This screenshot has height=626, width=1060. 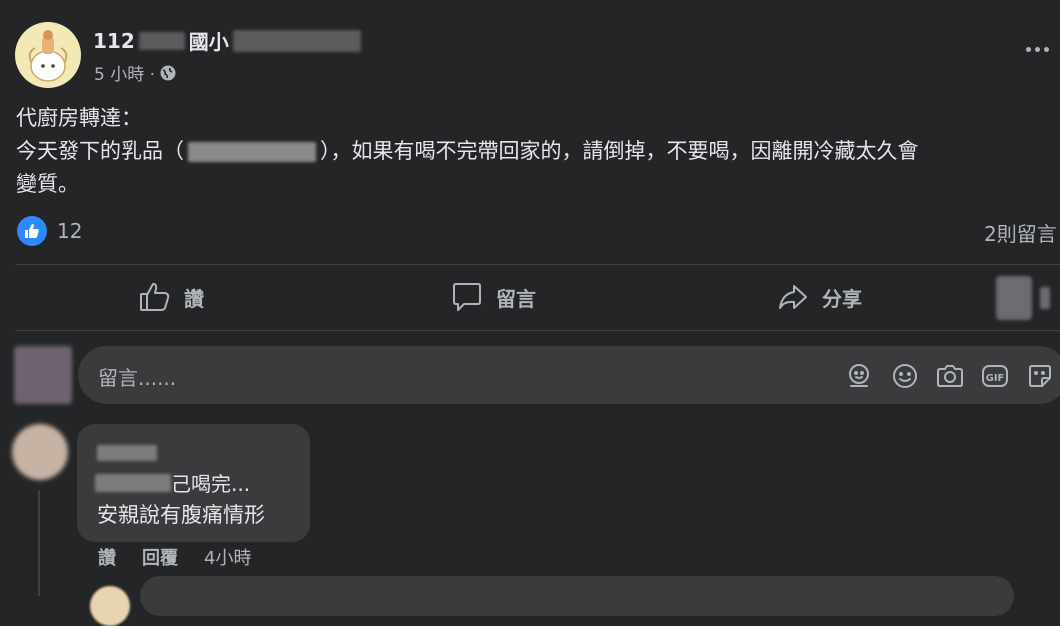 What do you see at coordinates (49, 231) in the screenshot?
I see `reactions-summary: 12` at bounding box center [49, 231].